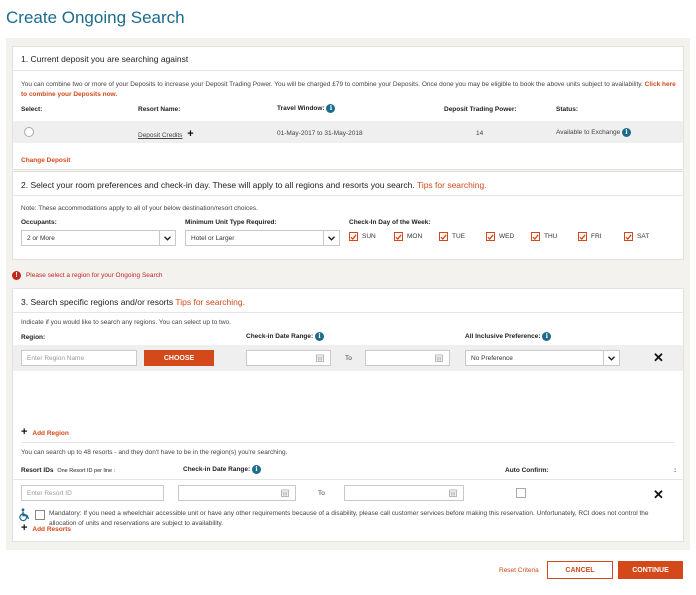 This screenshot has width=696, height=595. What do you see at coordinates (582, 236) in the screenshot?
I see `day-checkbox-fri` at bounding box center [582, 236].